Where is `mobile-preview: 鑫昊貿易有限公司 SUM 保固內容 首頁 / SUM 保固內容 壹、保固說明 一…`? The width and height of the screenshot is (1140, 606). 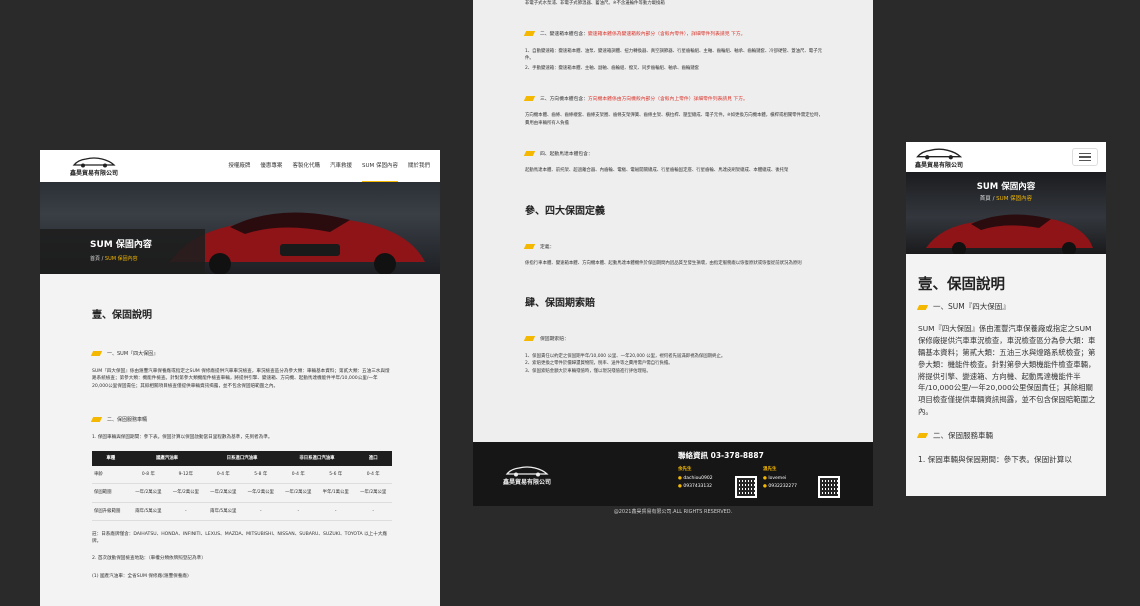
mobile-preview: 鑫昊貿易有限公司 SUM 保固內容 首頁 / SUM 保固內容 壹、保固說明 一… is located at coordinates (1006, 319).